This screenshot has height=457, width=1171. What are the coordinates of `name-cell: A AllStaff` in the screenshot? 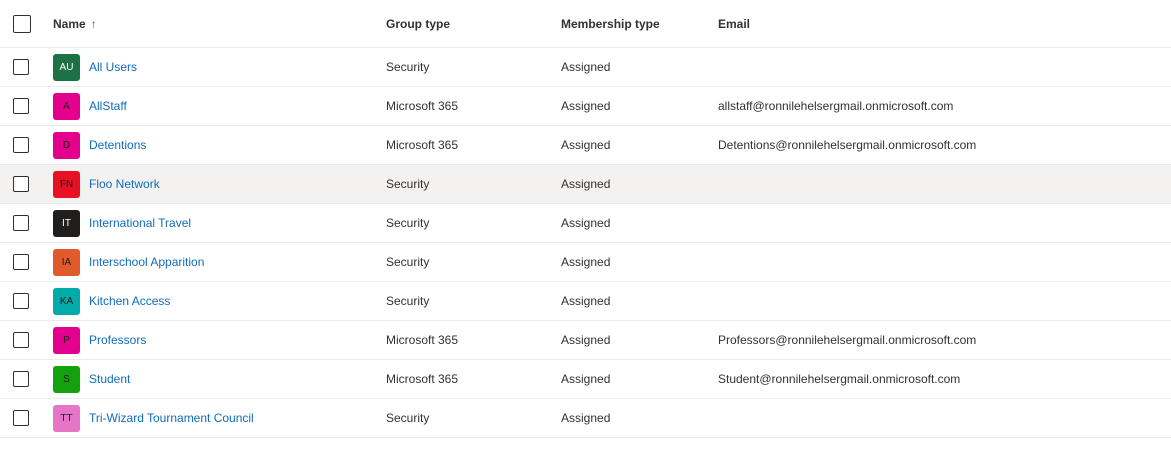 It's located at (90, 106).